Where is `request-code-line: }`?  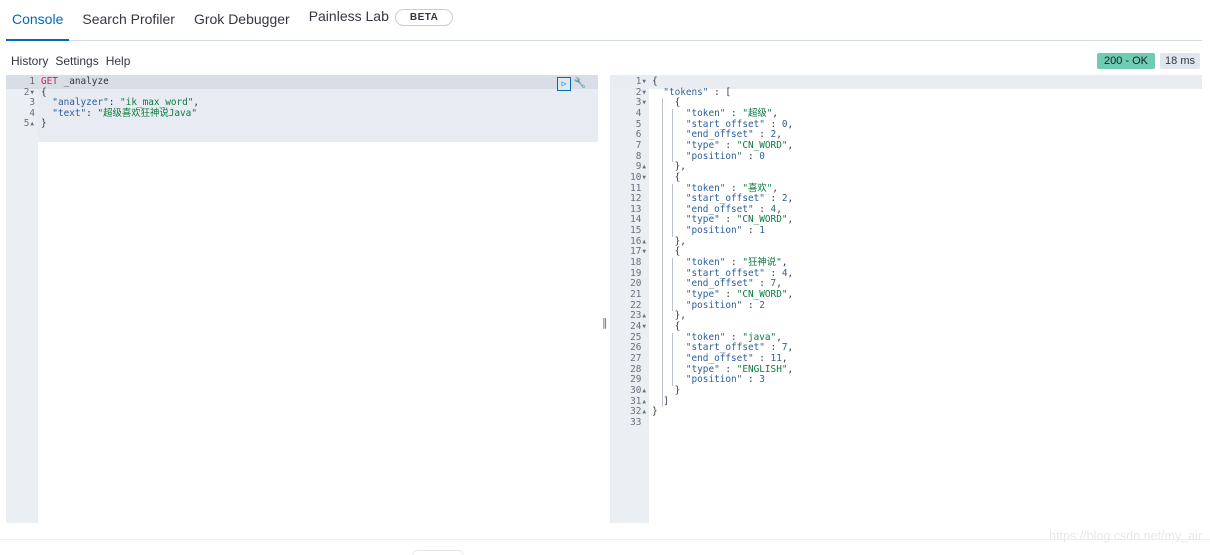
request-code-line: } is located at coordinates (44, 124).